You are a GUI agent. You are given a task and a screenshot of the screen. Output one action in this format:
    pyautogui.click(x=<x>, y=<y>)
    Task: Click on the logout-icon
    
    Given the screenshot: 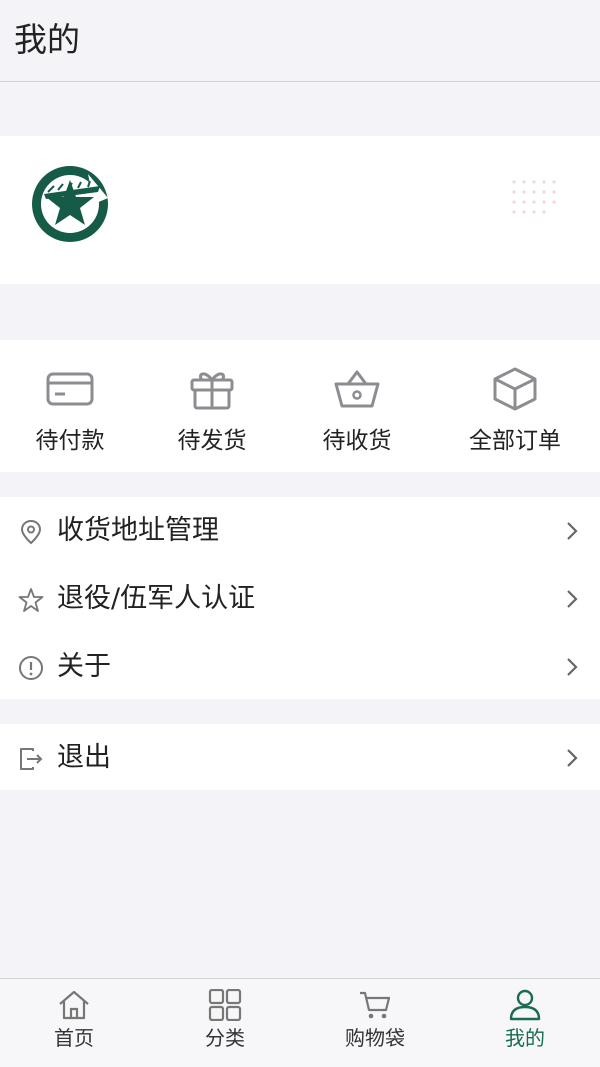 What is the action you would take?
    pyautogui.click(x=31, y=759)
    